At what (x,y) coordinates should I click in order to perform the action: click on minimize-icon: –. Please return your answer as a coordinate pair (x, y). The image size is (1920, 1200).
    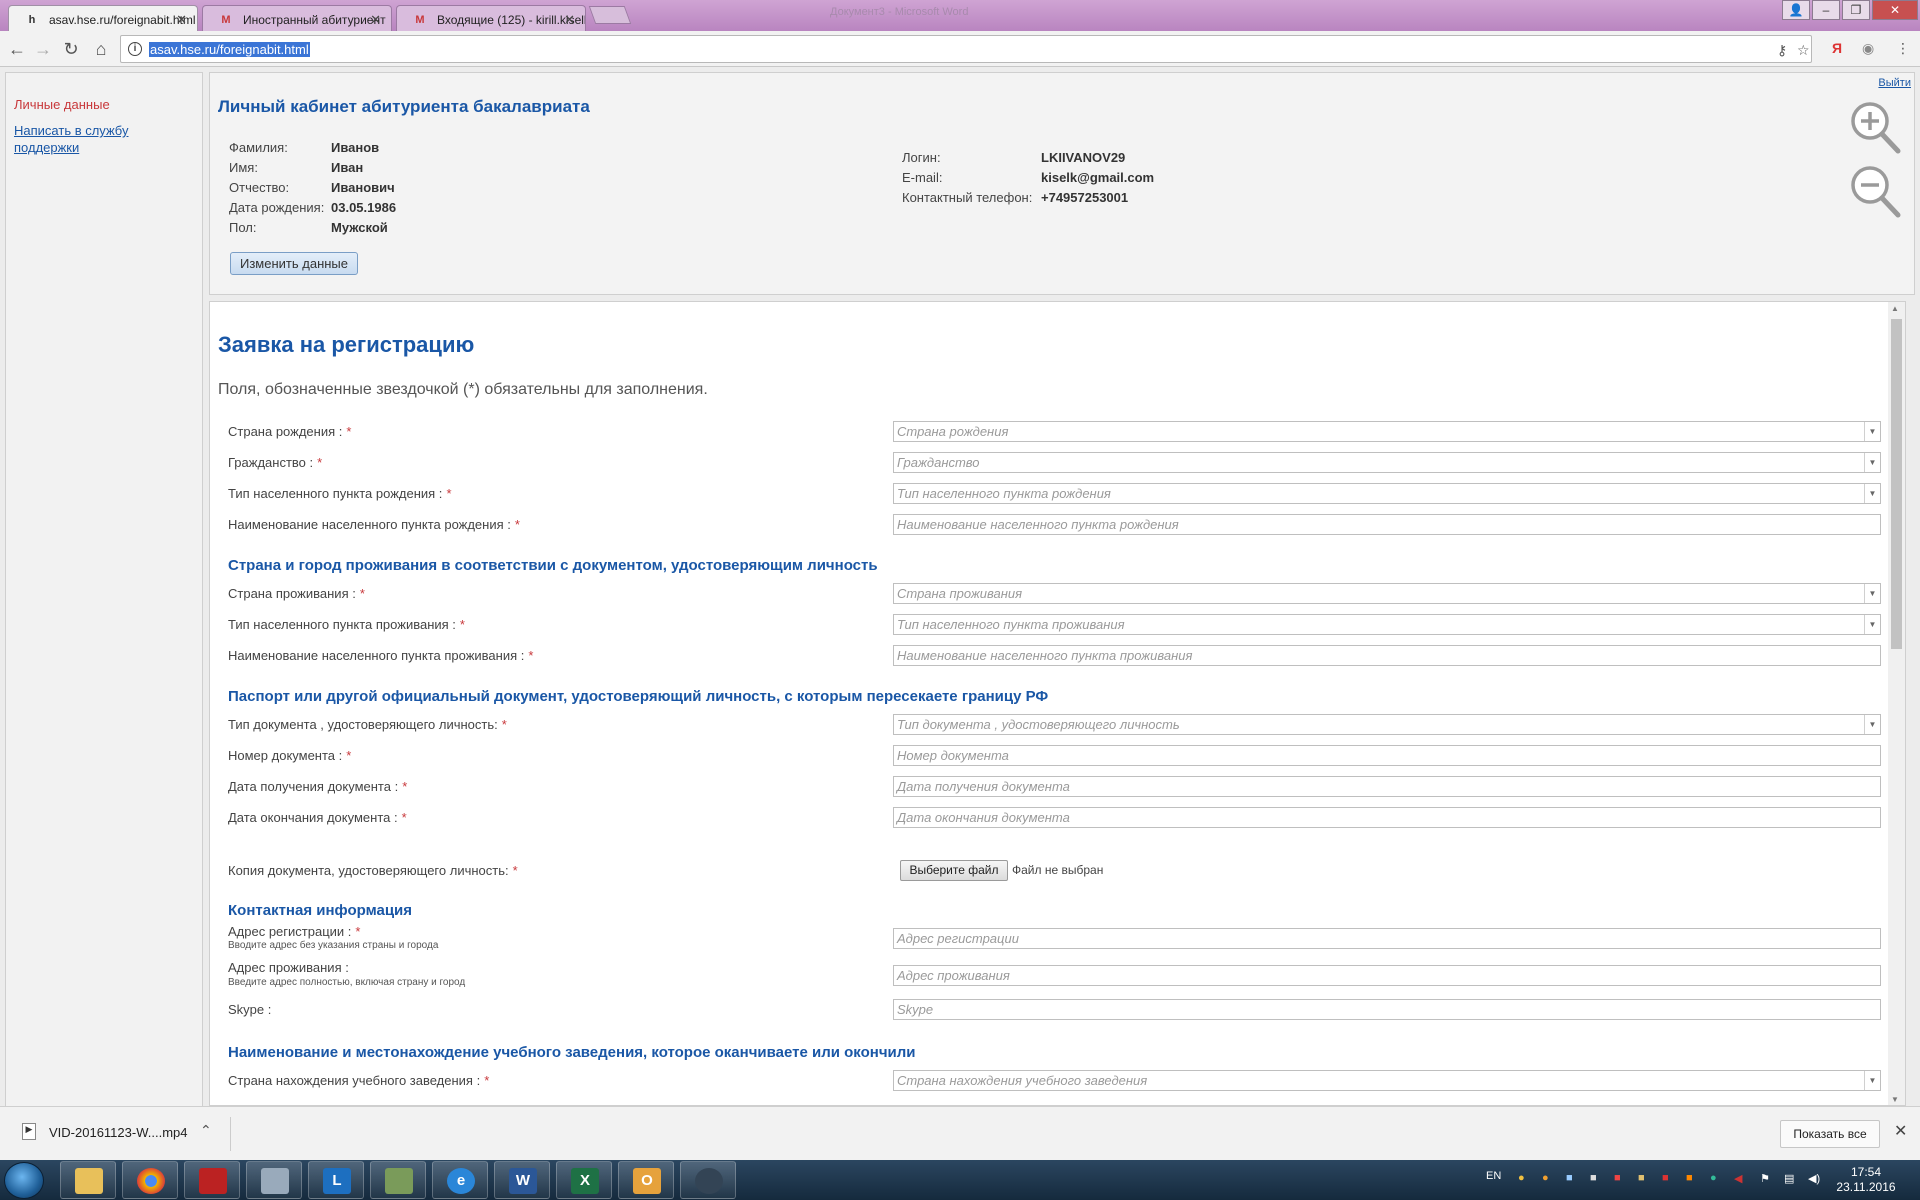
    Looking at the image, I should click on (1826, 10).